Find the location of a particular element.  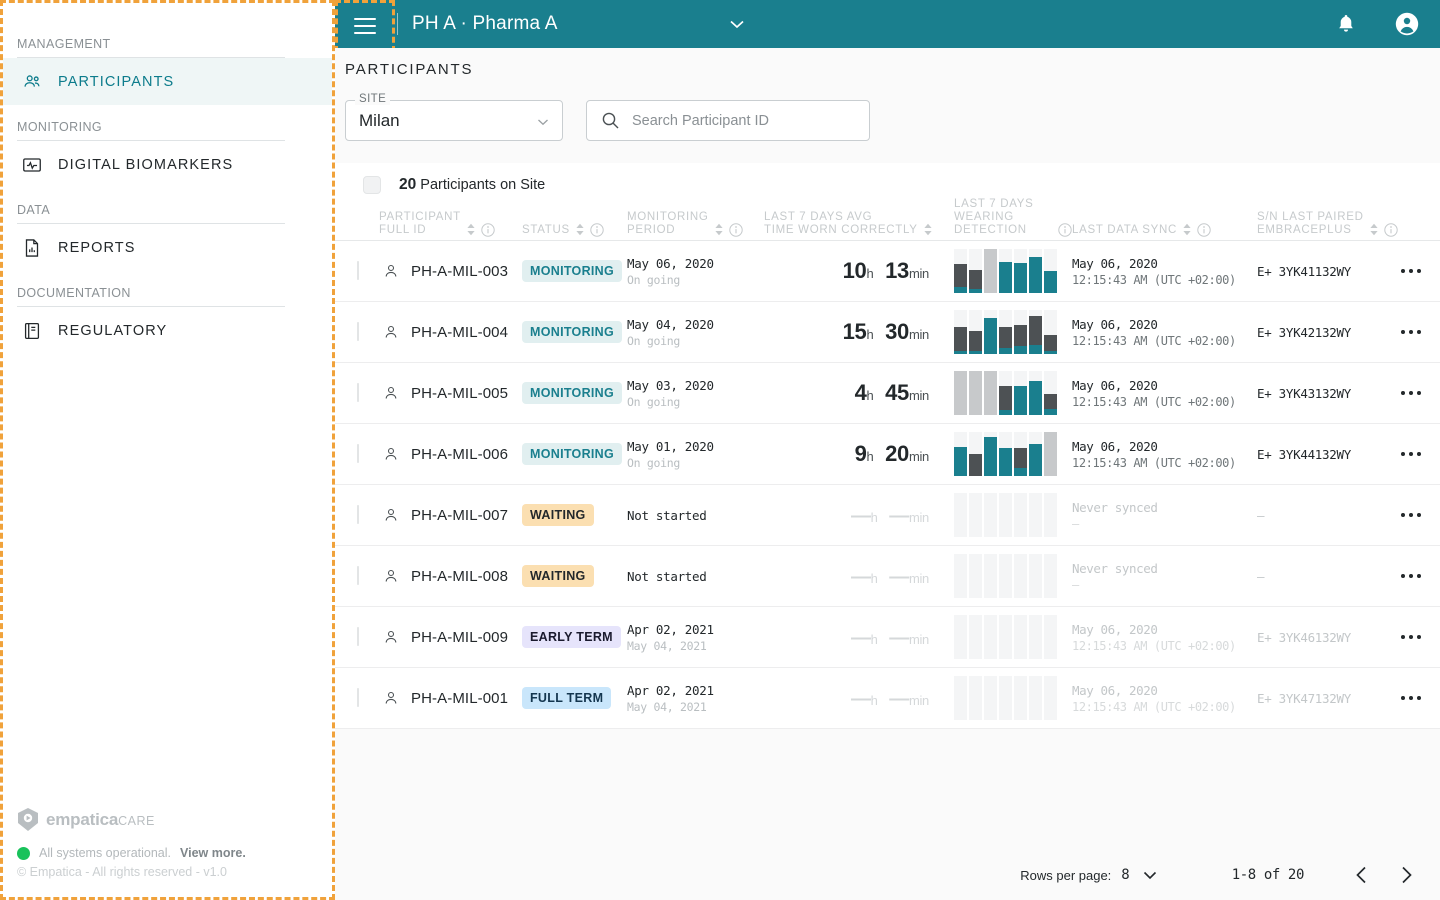

search-input is located at coordinates (742, 120).